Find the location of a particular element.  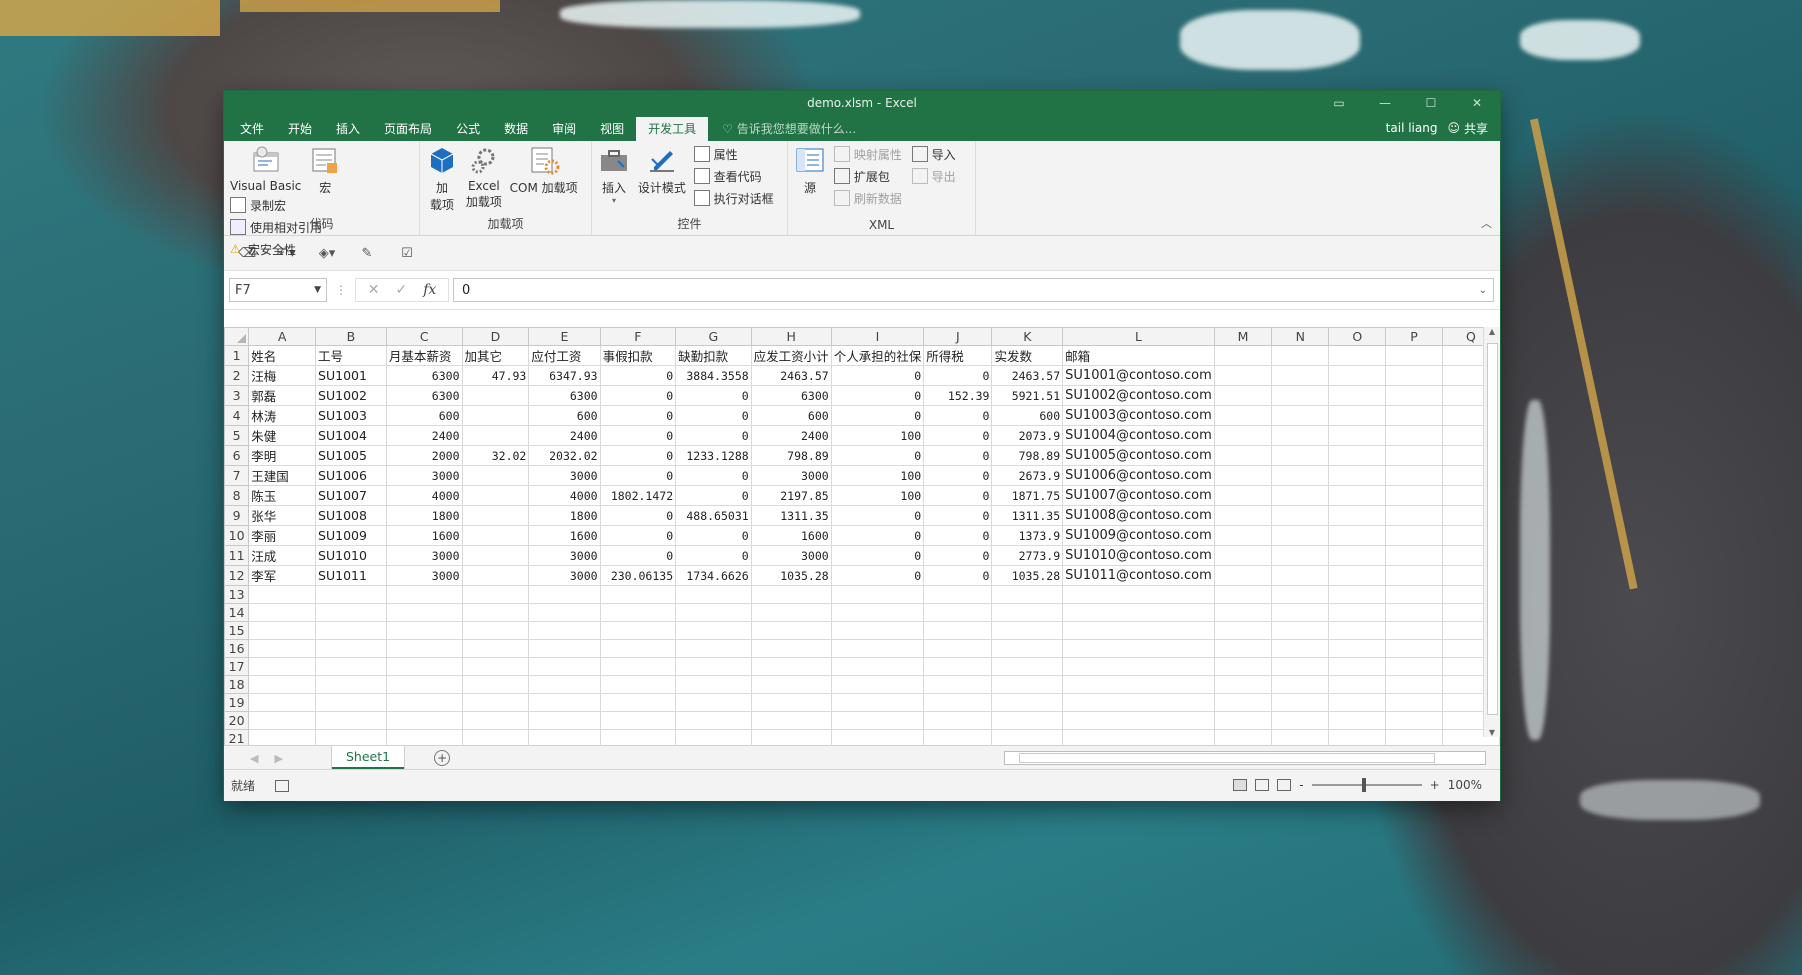

tab-home: 开始 is located at coordinates (300, 129).